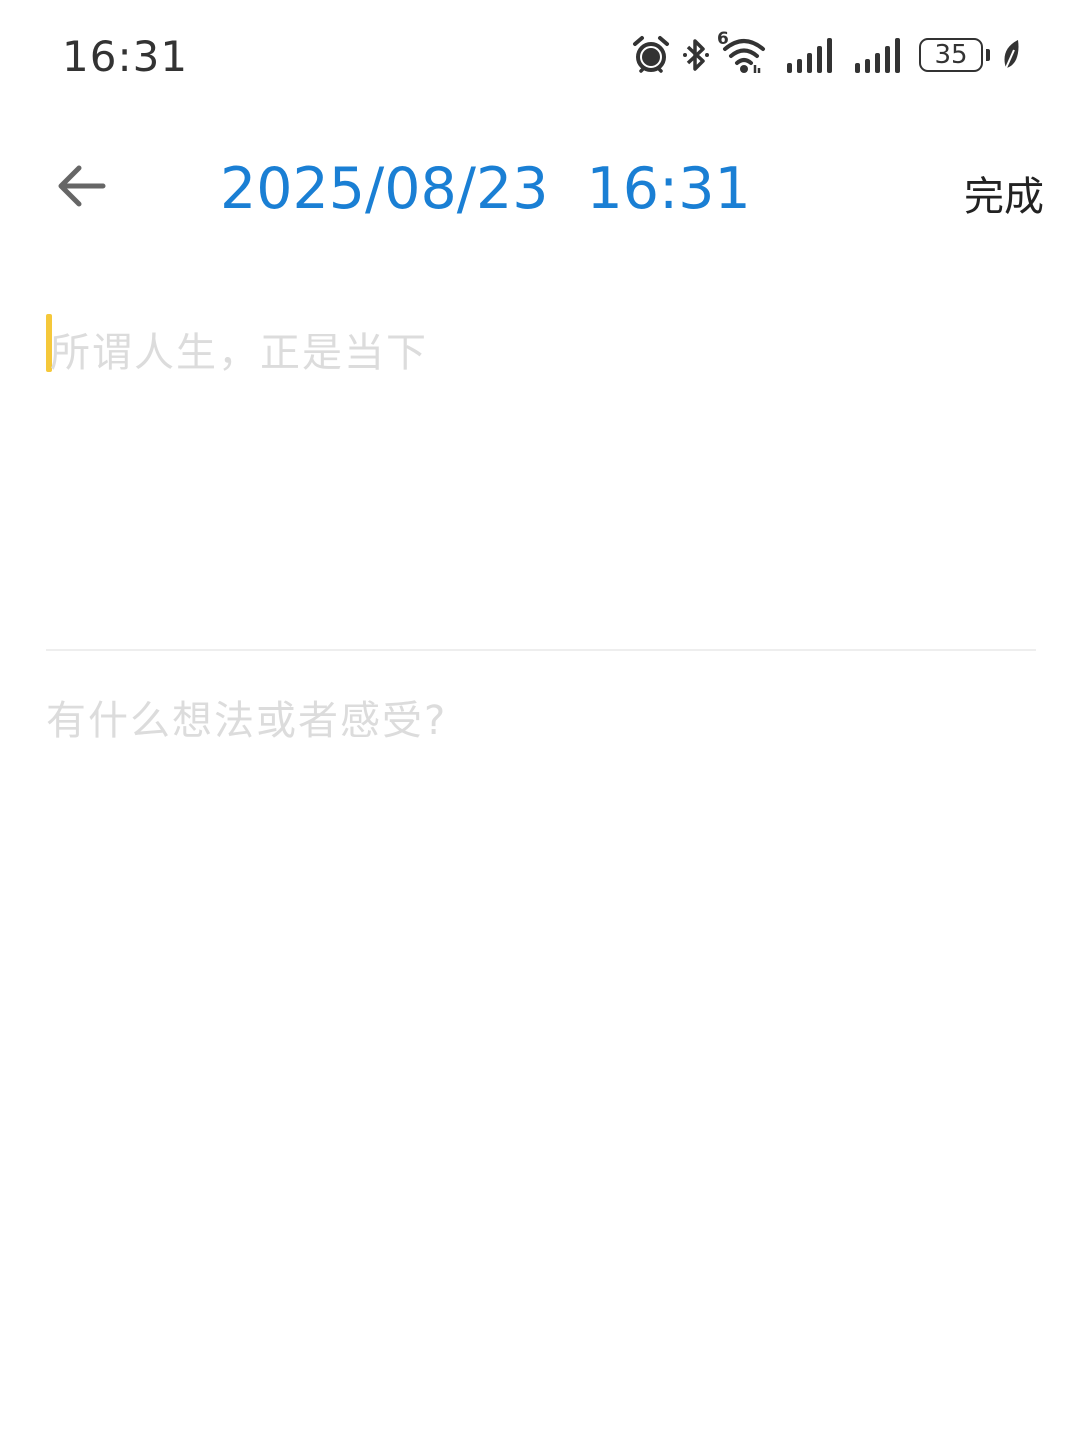  What do you see at coordinates (1004, 193) in the screenshot?
I see `done-button: 完成` at bounding box center [1004, 193].